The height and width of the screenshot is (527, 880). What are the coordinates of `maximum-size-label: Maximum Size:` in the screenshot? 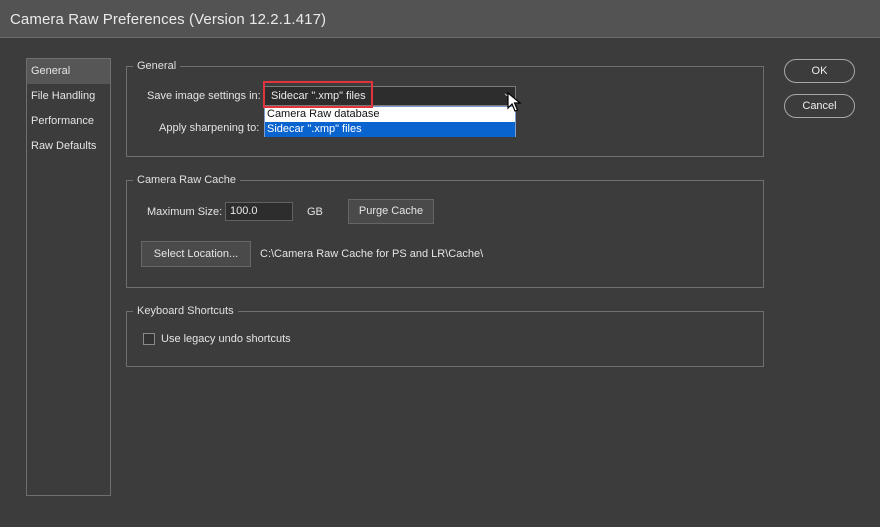 It's located at (185, 212).